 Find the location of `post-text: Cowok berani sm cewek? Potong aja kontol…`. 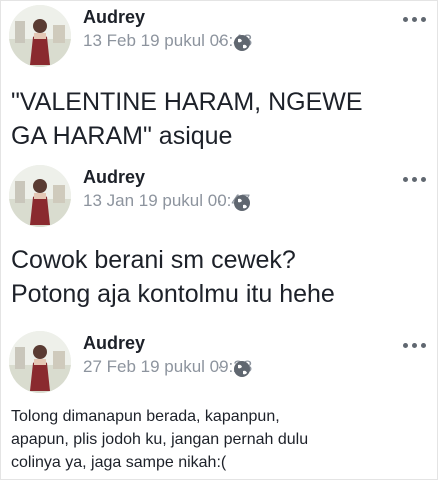

post-text: Cowok berani sm cewek? Potong aja kontol… is located at coordinates (173, 277).